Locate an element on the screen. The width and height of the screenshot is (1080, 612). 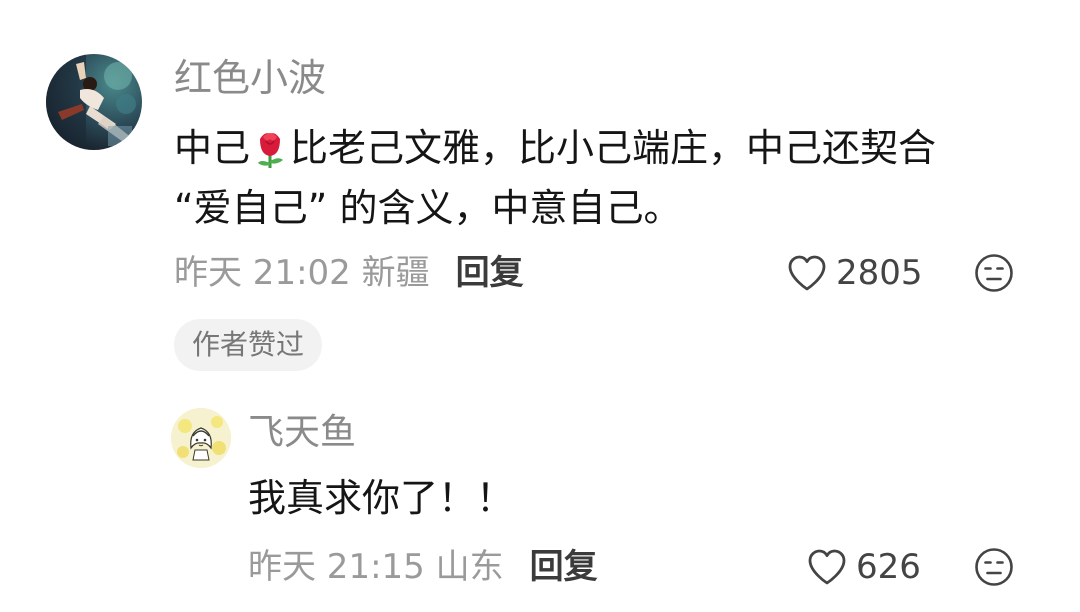
comment-text-line-1: 中己 比老己文雅，比小己端庄，中己还契合 is located at coordinates (555, 148).